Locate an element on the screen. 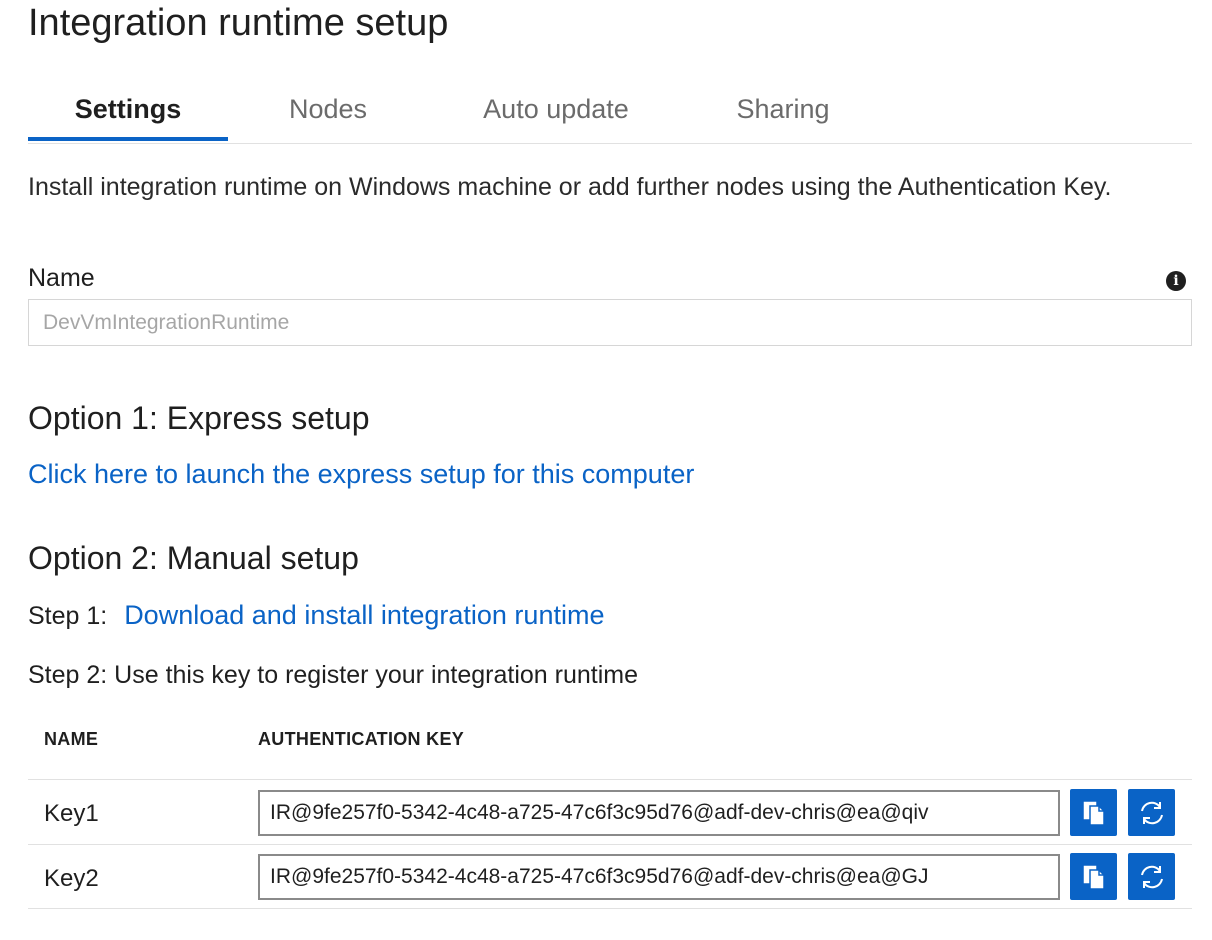 This screenshot has height=940, width=1212. key1-name: Key1 is located at coordinates (71, 813).